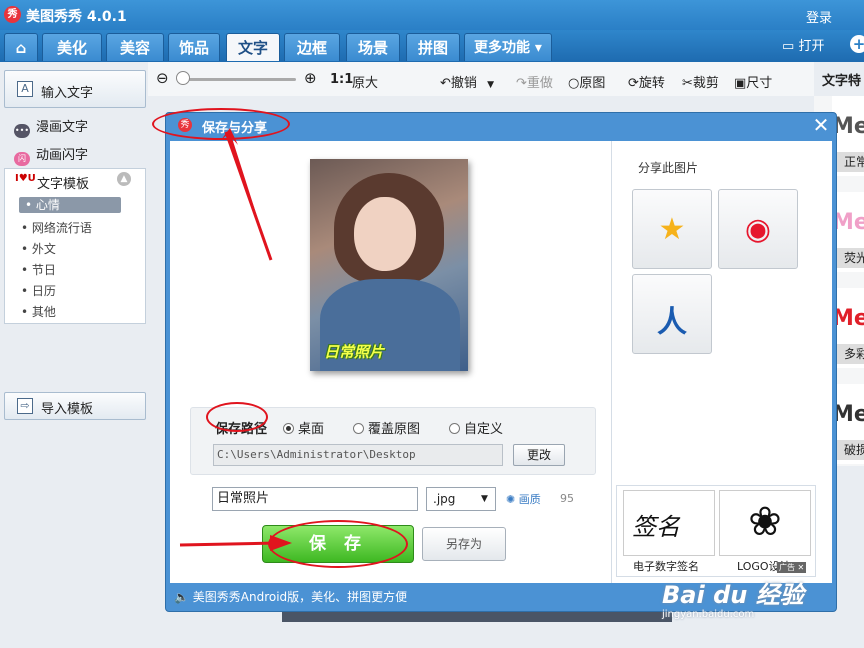  What do you see at coordinates (38, 311) in the screenshot?
I see `category-other: • 其他` at bounding box center [38, 311].